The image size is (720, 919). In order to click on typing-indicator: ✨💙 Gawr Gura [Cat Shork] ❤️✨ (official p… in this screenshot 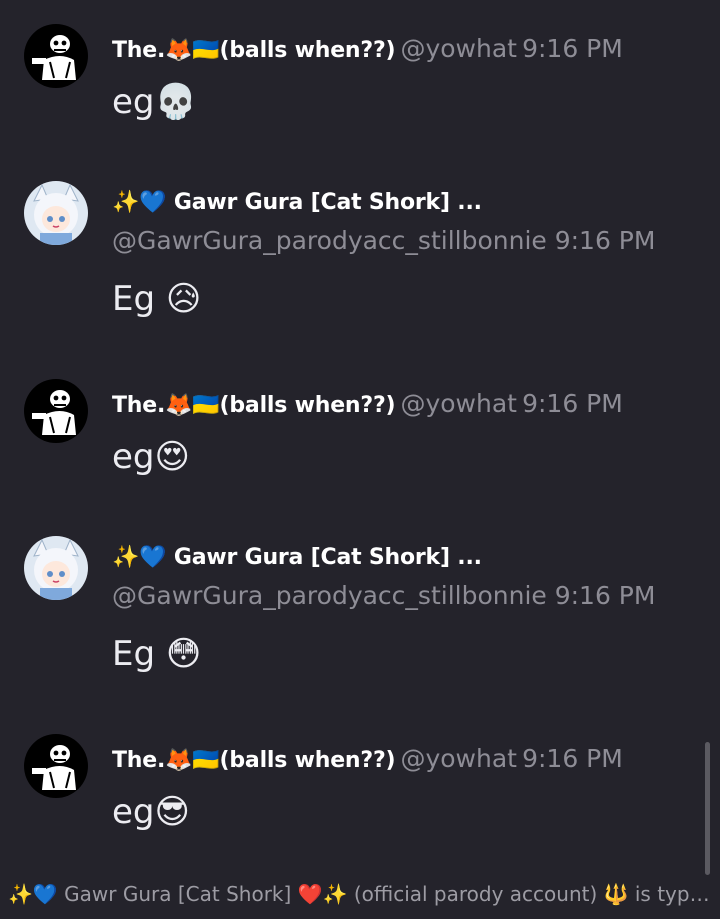, I will do `click(360, 894)`.